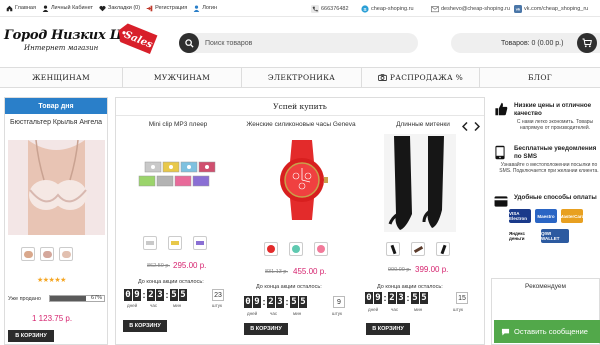  What do you see at coordinates (551, 8) in the screenshot?
I see `vk-contact: vk vk.com/cheap_shoping_ru` at bounding box center [551, 8].